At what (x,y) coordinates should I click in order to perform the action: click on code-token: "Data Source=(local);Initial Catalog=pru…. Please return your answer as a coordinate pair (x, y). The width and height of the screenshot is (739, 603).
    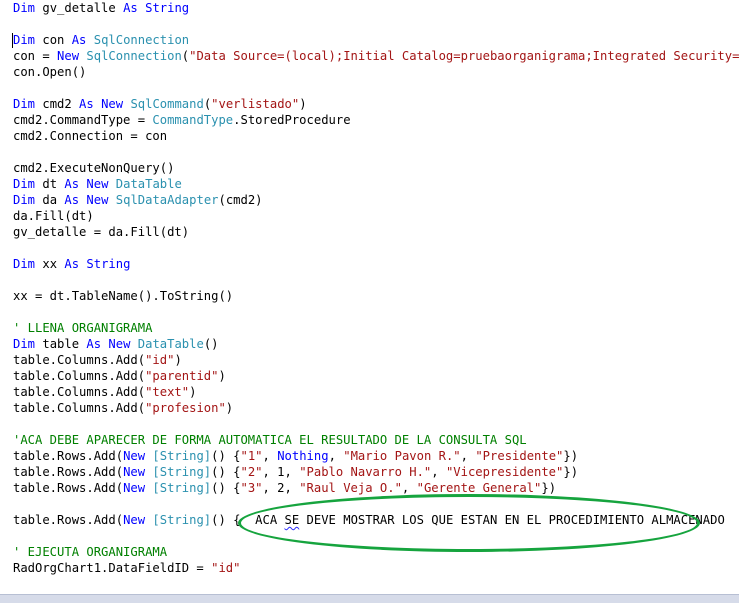
    Looking at the image, I should click on (464, 56).